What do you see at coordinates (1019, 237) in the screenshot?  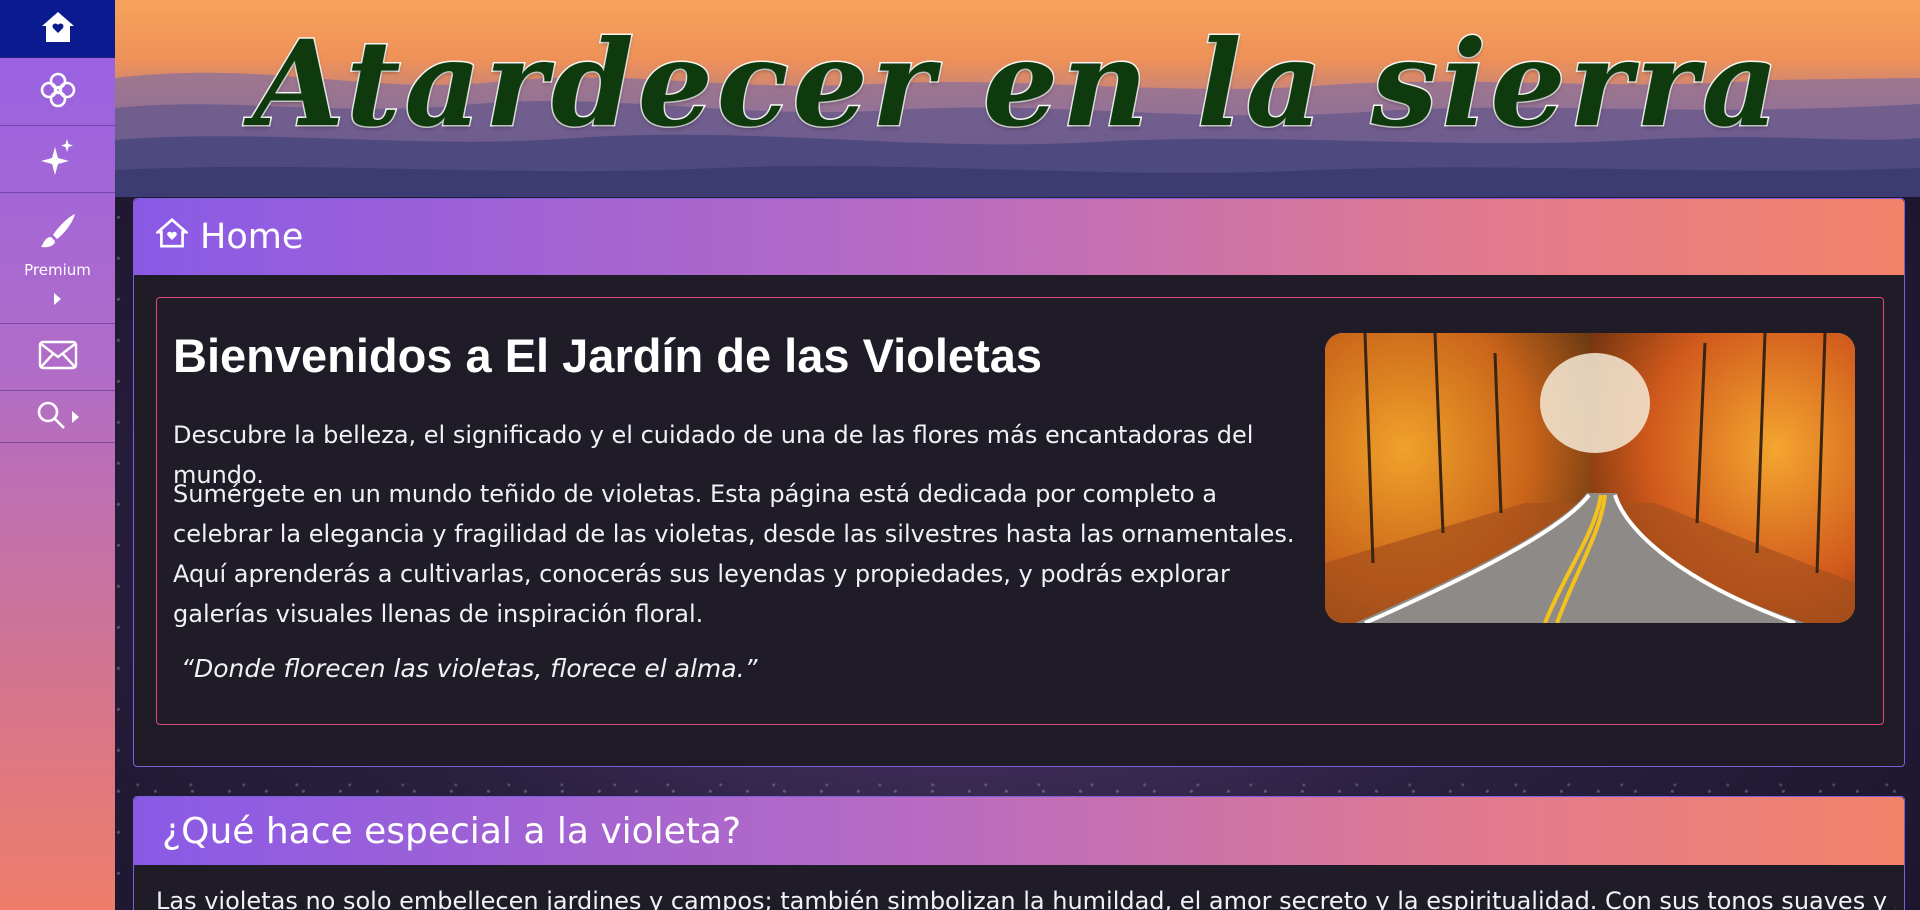 I see `home-panel-header: Home` at bounding box center [1019, 237].